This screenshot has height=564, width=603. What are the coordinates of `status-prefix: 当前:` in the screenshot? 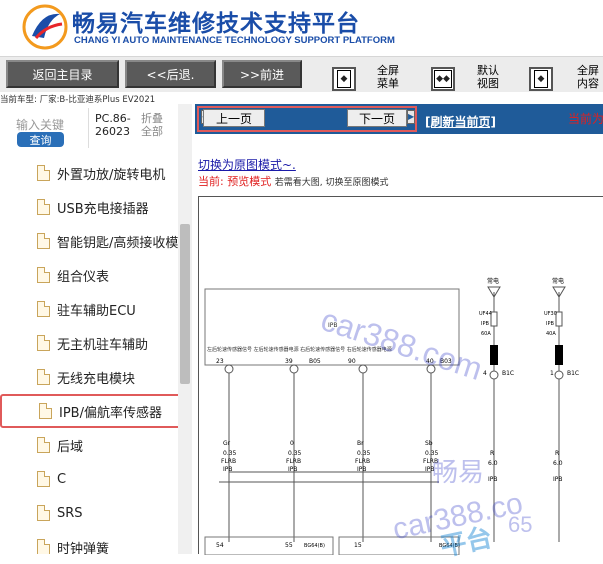 It's located at (211, 181).